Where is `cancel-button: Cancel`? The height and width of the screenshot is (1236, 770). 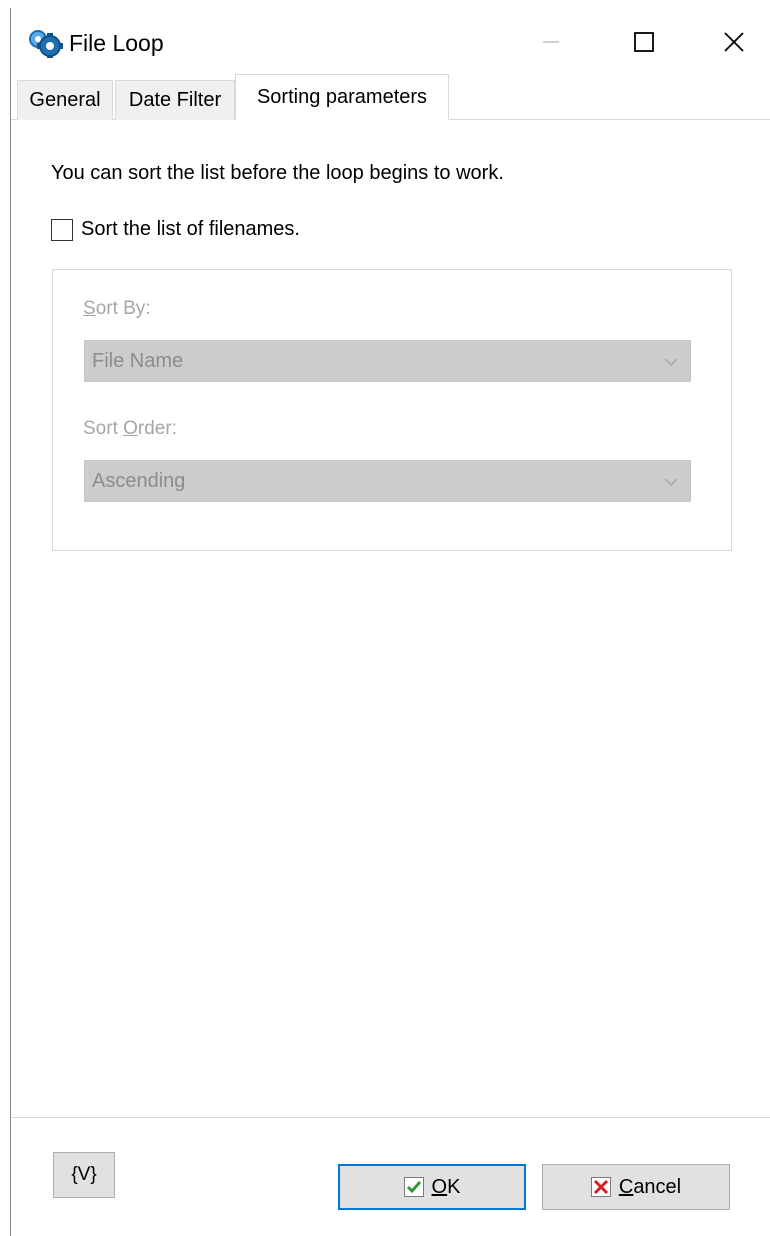
cancel-button: Cancel is located at coordinates (636, 1187).